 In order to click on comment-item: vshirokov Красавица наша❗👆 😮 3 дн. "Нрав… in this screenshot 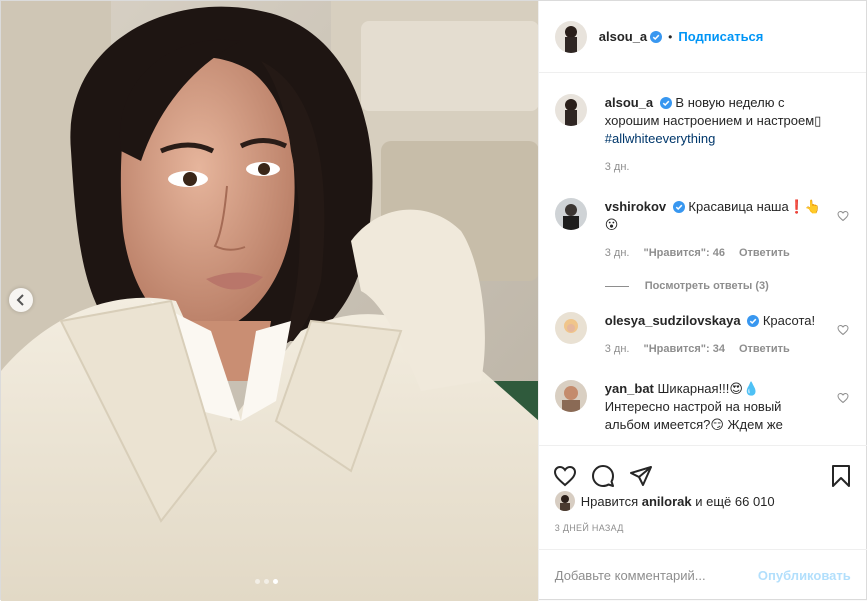, I will do `click(702, 230)`.